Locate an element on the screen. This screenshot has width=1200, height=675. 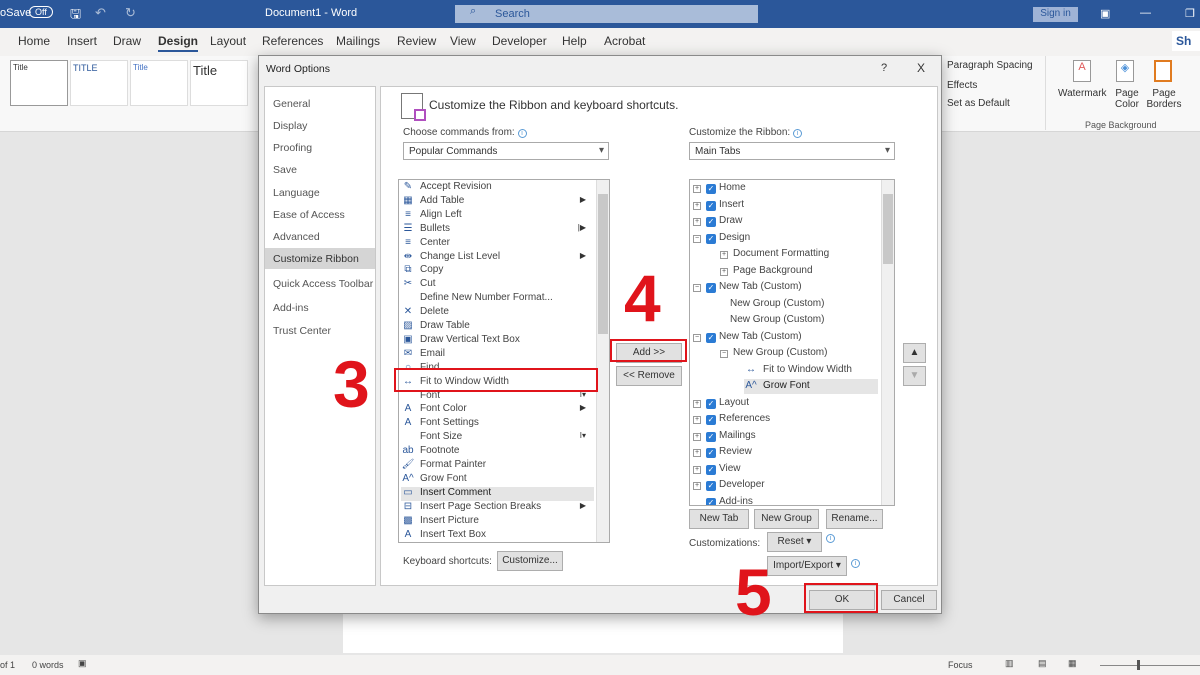
tab-home: Home is located at coordinates (34, 41).